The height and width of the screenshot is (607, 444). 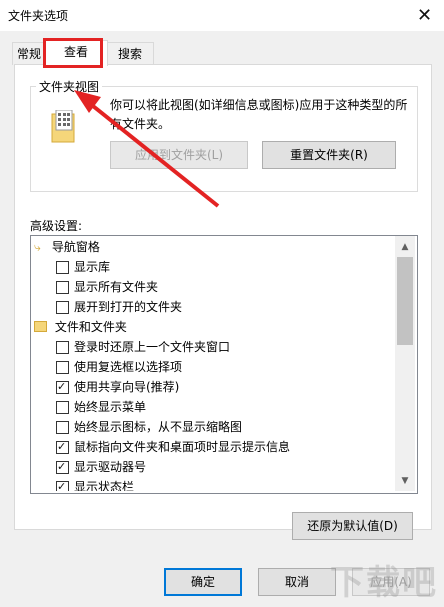 What do you see at coordinates (147, 149) in the screenshot?
I see `annotation-arrow` at bounding box center [147, 149].